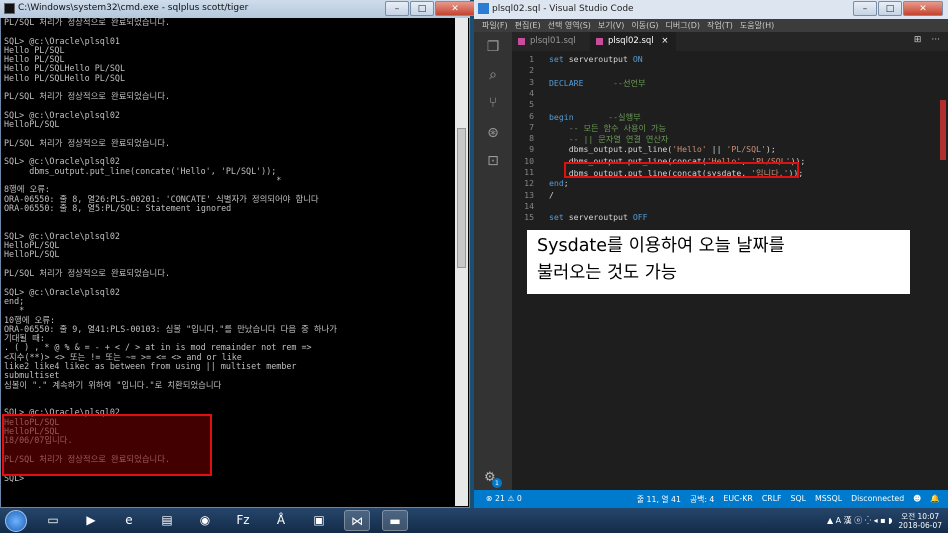  Describe the element at coordinates (91, 520) in the screenshot. I see `media-player-icon: ▶` at that location.